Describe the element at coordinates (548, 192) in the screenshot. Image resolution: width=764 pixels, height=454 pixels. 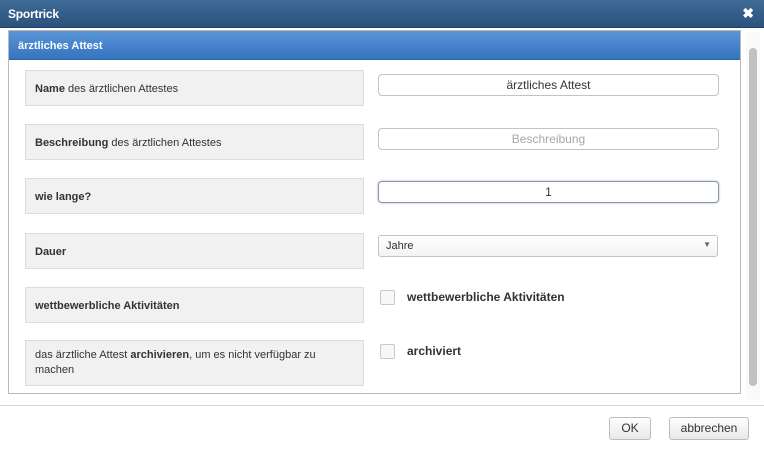
I see `how-long-input: 1` at that location.